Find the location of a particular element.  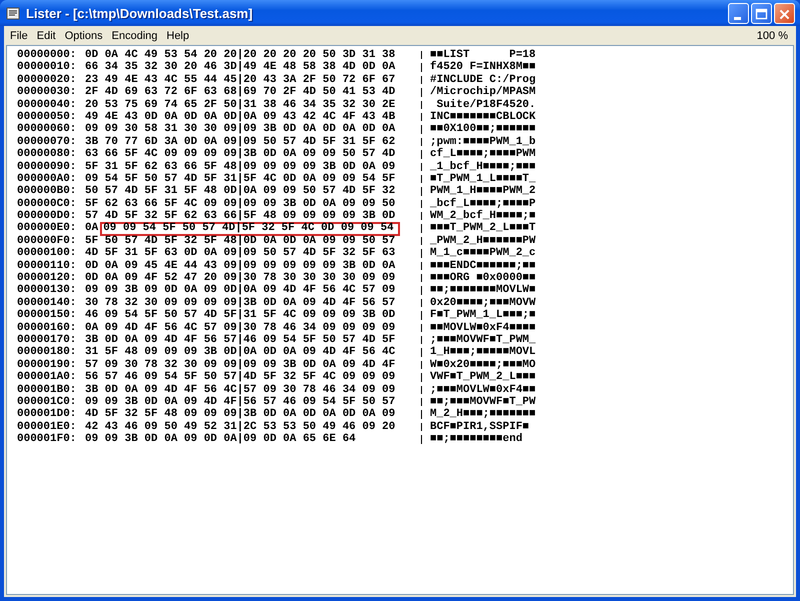

ascii-text: M_1_c■■■■PWM_2_c is located at coordinates (478, 253).